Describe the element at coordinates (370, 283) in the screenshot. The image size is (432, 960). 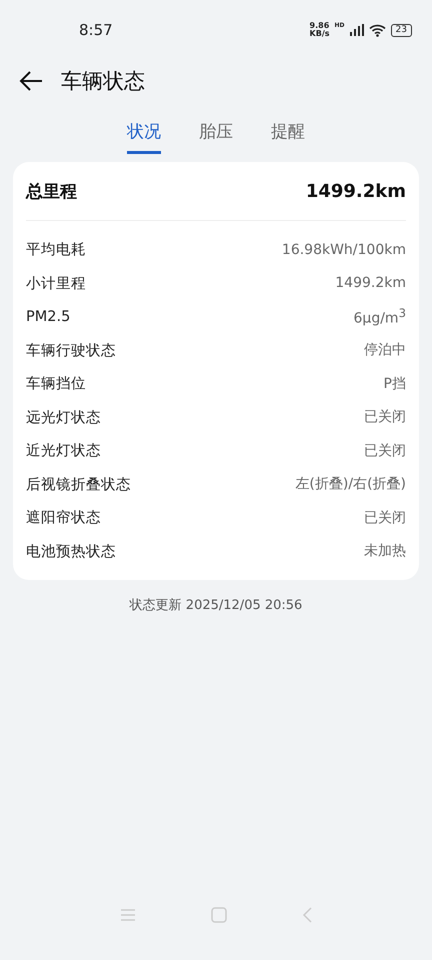
I see `row-value: 1499.2km` at that location.